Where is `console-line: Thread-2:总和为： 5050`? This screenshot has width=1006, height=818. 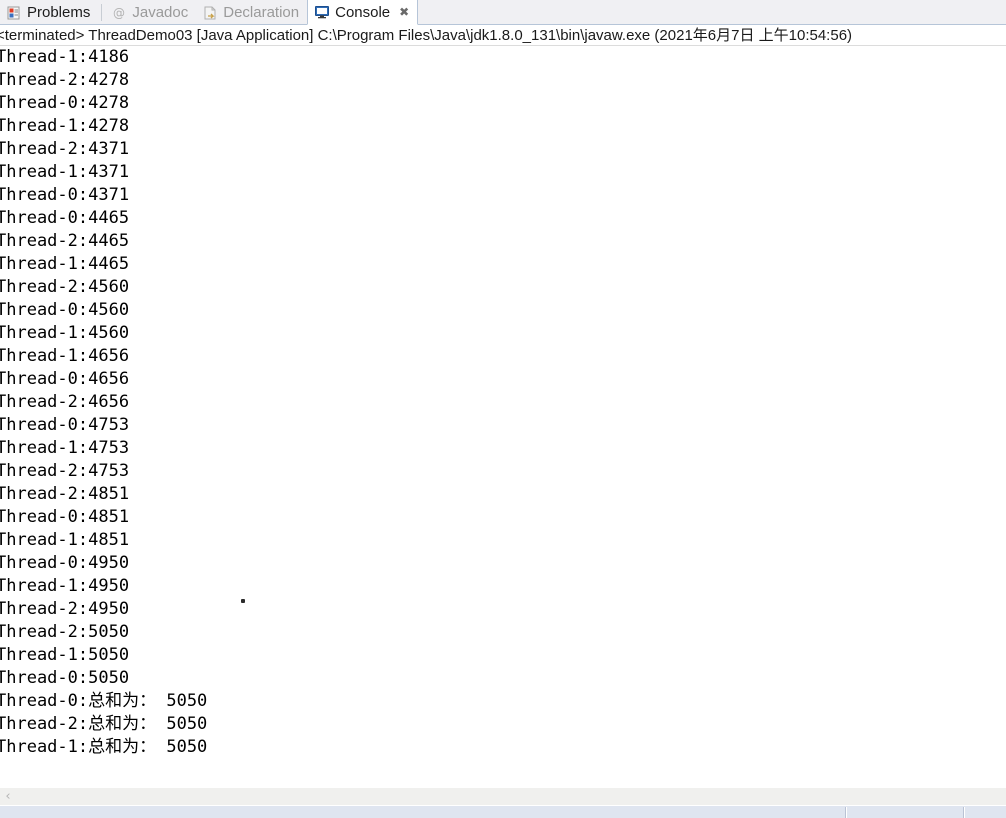 console-line: Thread-2:总和为： 5050 is located at coordinates (104, 724).